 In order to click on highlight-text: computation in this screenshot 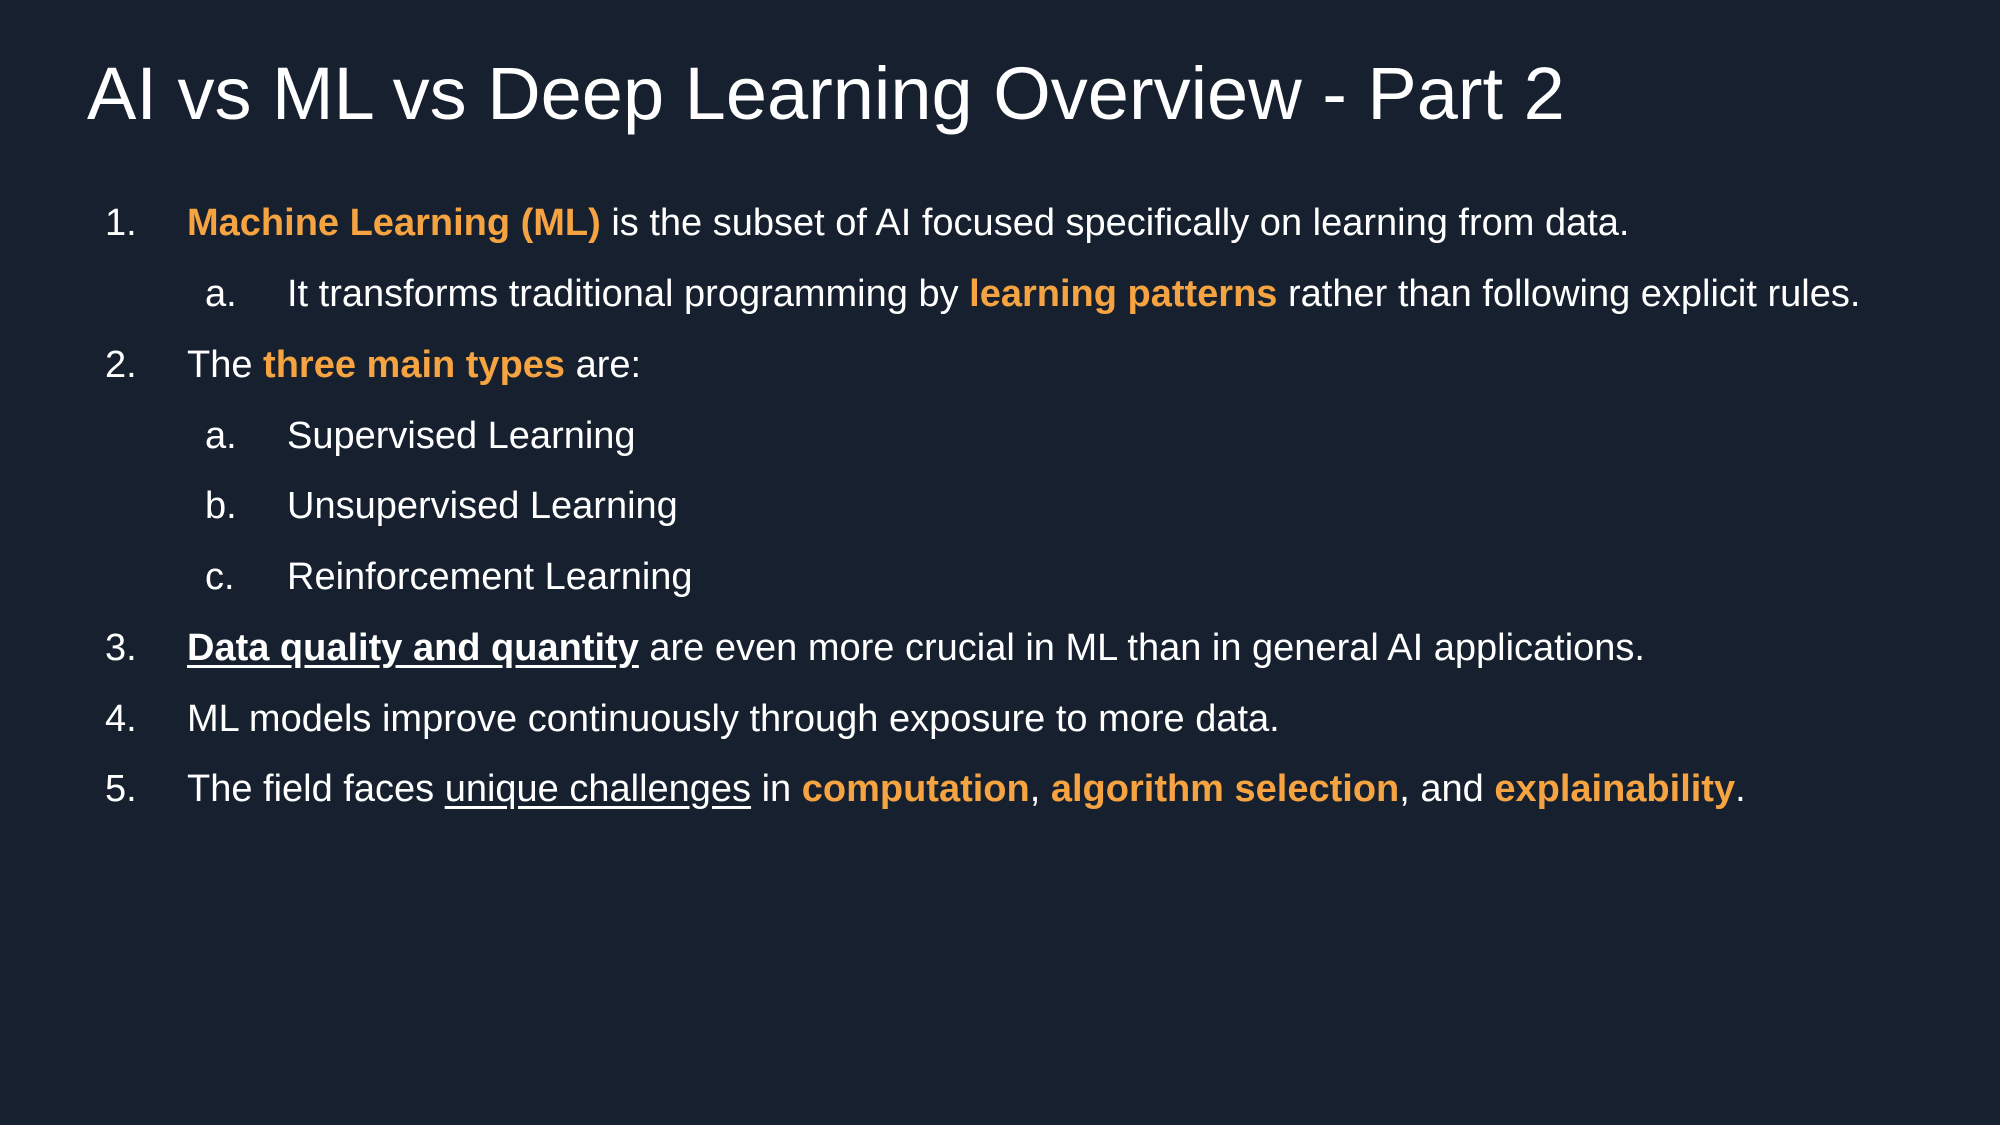, I will do `click(915, 789)`.